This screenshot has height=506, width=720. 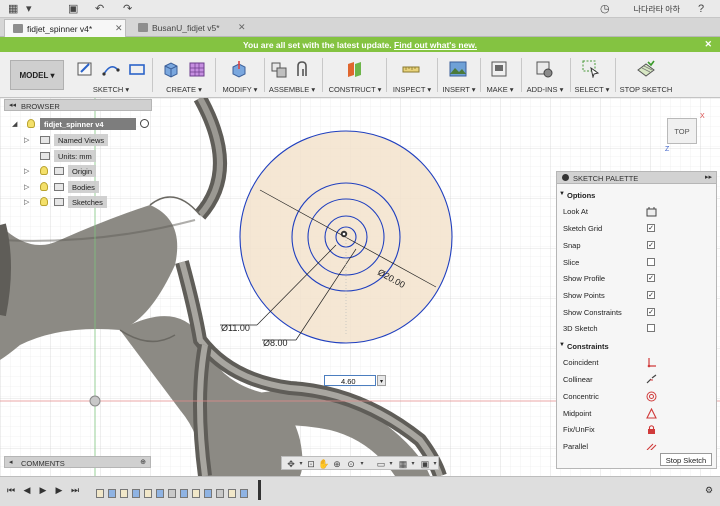 I want to click on tab-busanu-fidjet: BusanU_fidjet v5* ✕, so click(x=190, y=28).